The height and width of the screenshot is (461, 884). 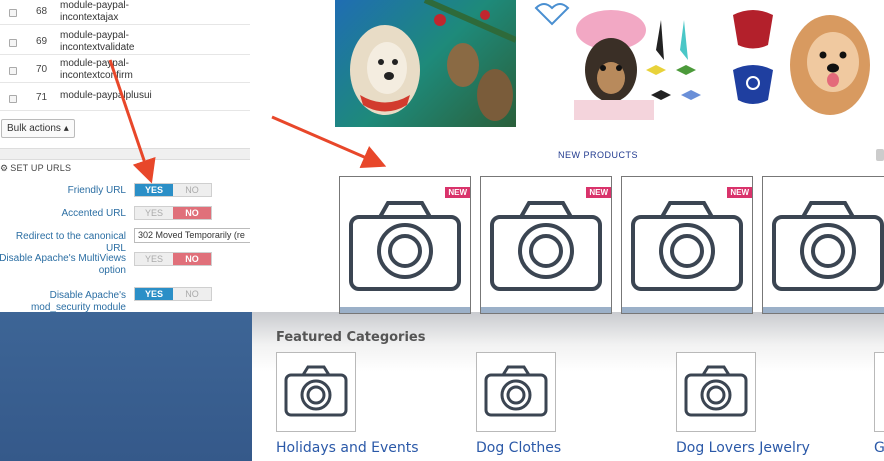 What do you see at coordinates (106, 95) in the screenshot?
I see `module-name: module-paypalplusui` at bounding box center [106, 95].